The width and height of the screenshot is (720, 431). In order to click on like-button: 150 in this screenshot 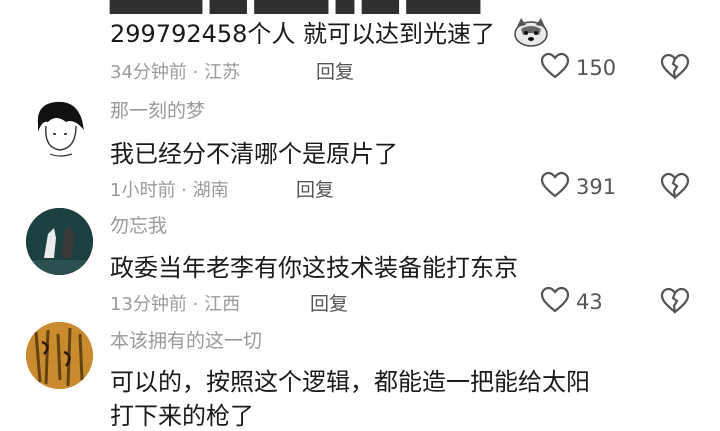, I will do `click(578, 68)`.